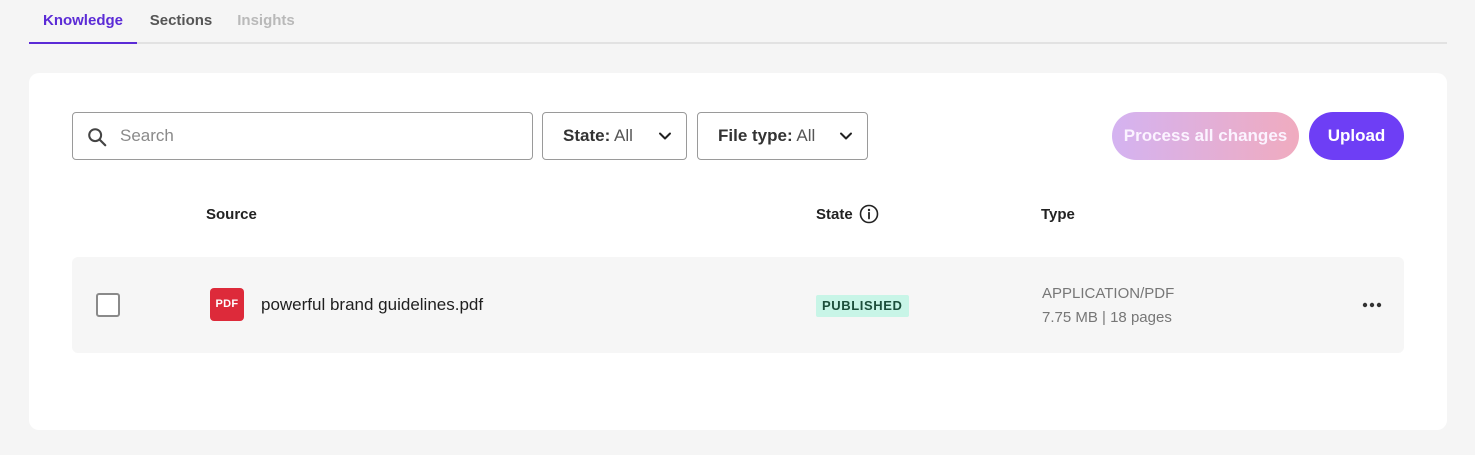  What do you see at coordinates (266, 22) in the screenshot?
I see `tab-insights: Insights` at bounding box center [266, 22].